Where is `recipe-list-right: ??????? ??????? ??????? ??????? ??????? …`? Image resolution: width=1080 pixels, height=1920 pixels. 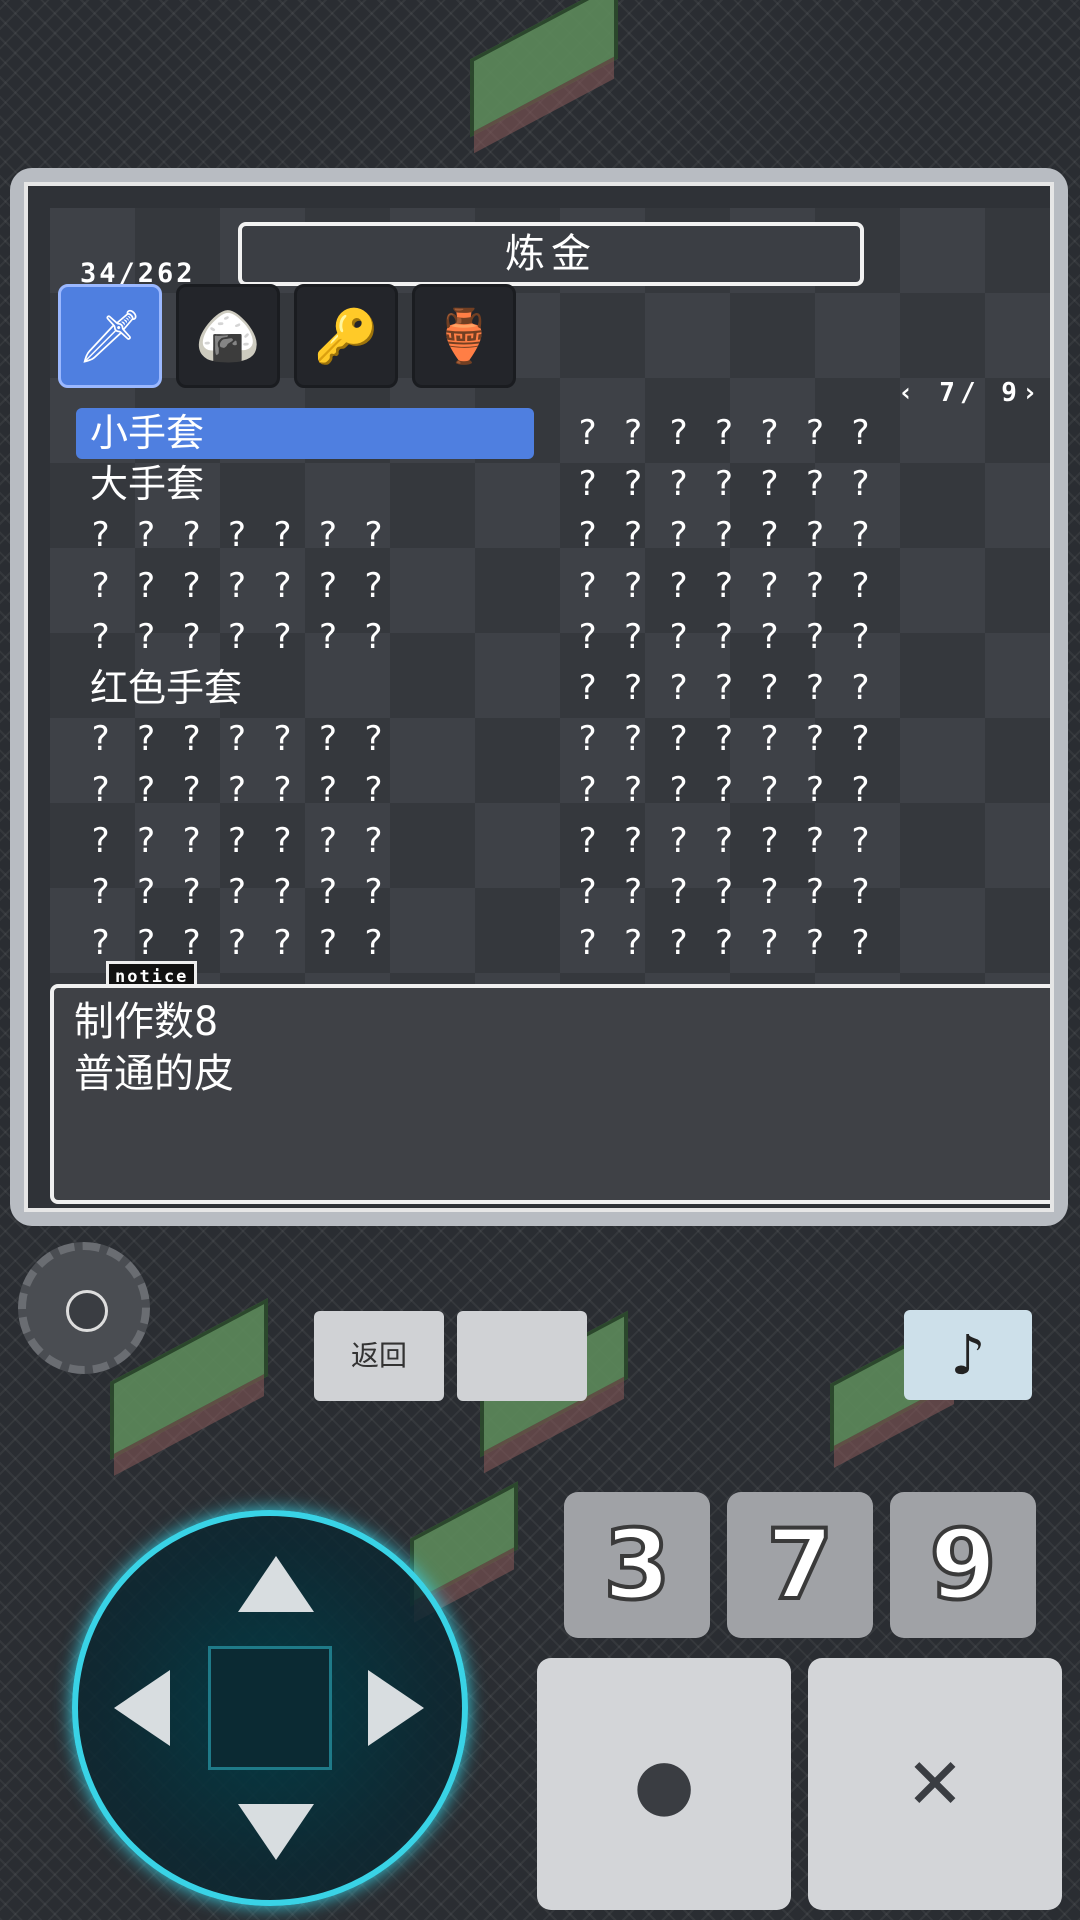 recipe-list-right: ??????? ??????? ??????? ??????? ??????? … is located at coordinates (753, 688).